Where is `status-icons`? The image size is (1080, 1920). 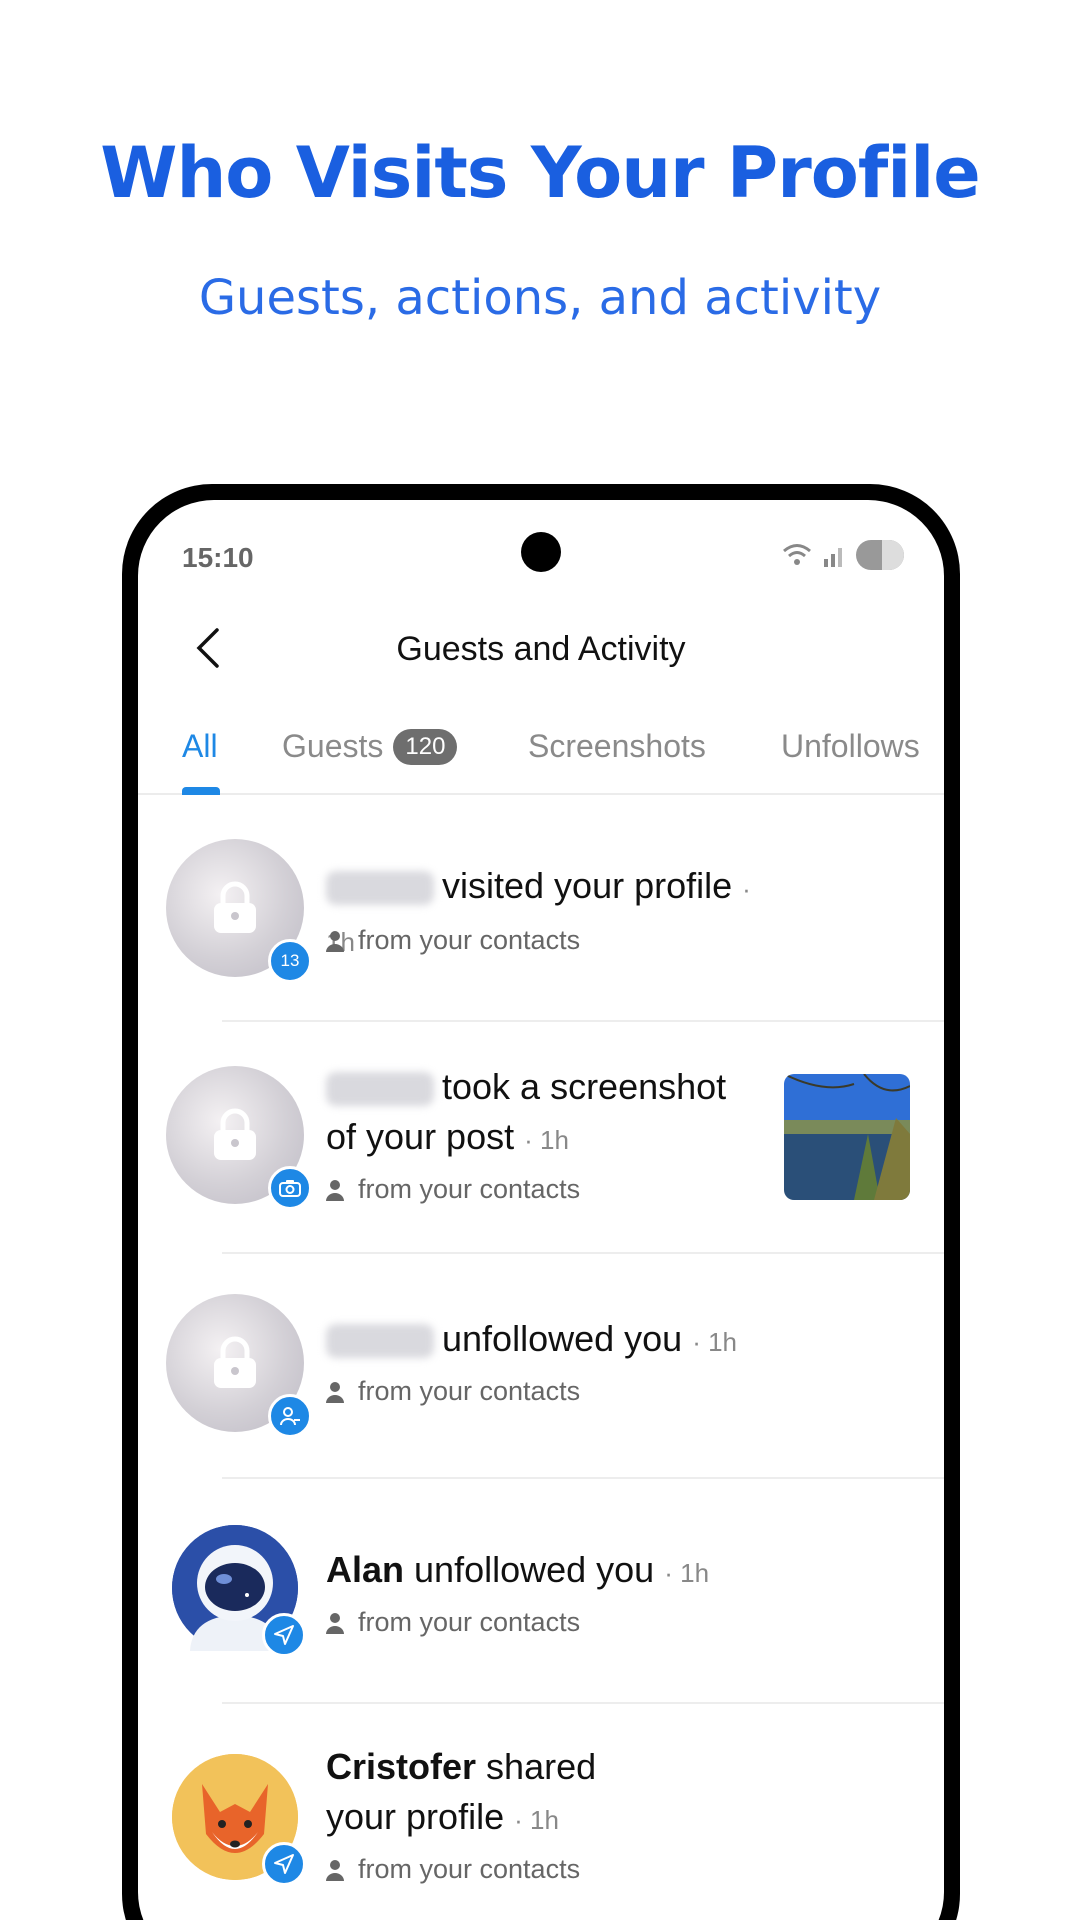 status-icons is located at coordinates (843, 555).